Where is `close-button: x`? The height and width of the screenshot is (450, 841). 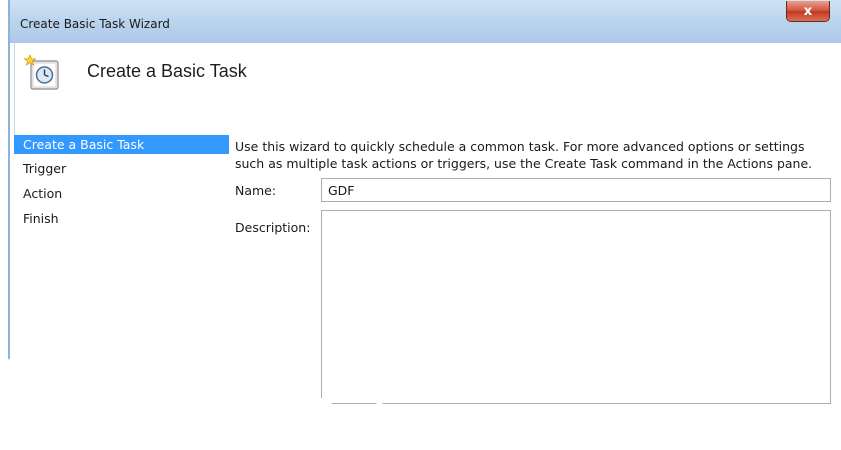
close-button: x is located at coordinates (808, 11).